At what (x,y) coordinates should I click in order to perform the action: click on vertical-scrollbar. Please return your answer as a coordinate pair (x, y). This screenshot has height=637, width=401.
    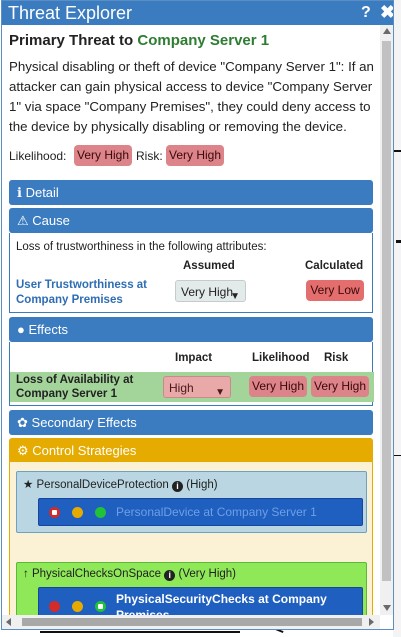
    Looking at the image, I should click on (386, 320).